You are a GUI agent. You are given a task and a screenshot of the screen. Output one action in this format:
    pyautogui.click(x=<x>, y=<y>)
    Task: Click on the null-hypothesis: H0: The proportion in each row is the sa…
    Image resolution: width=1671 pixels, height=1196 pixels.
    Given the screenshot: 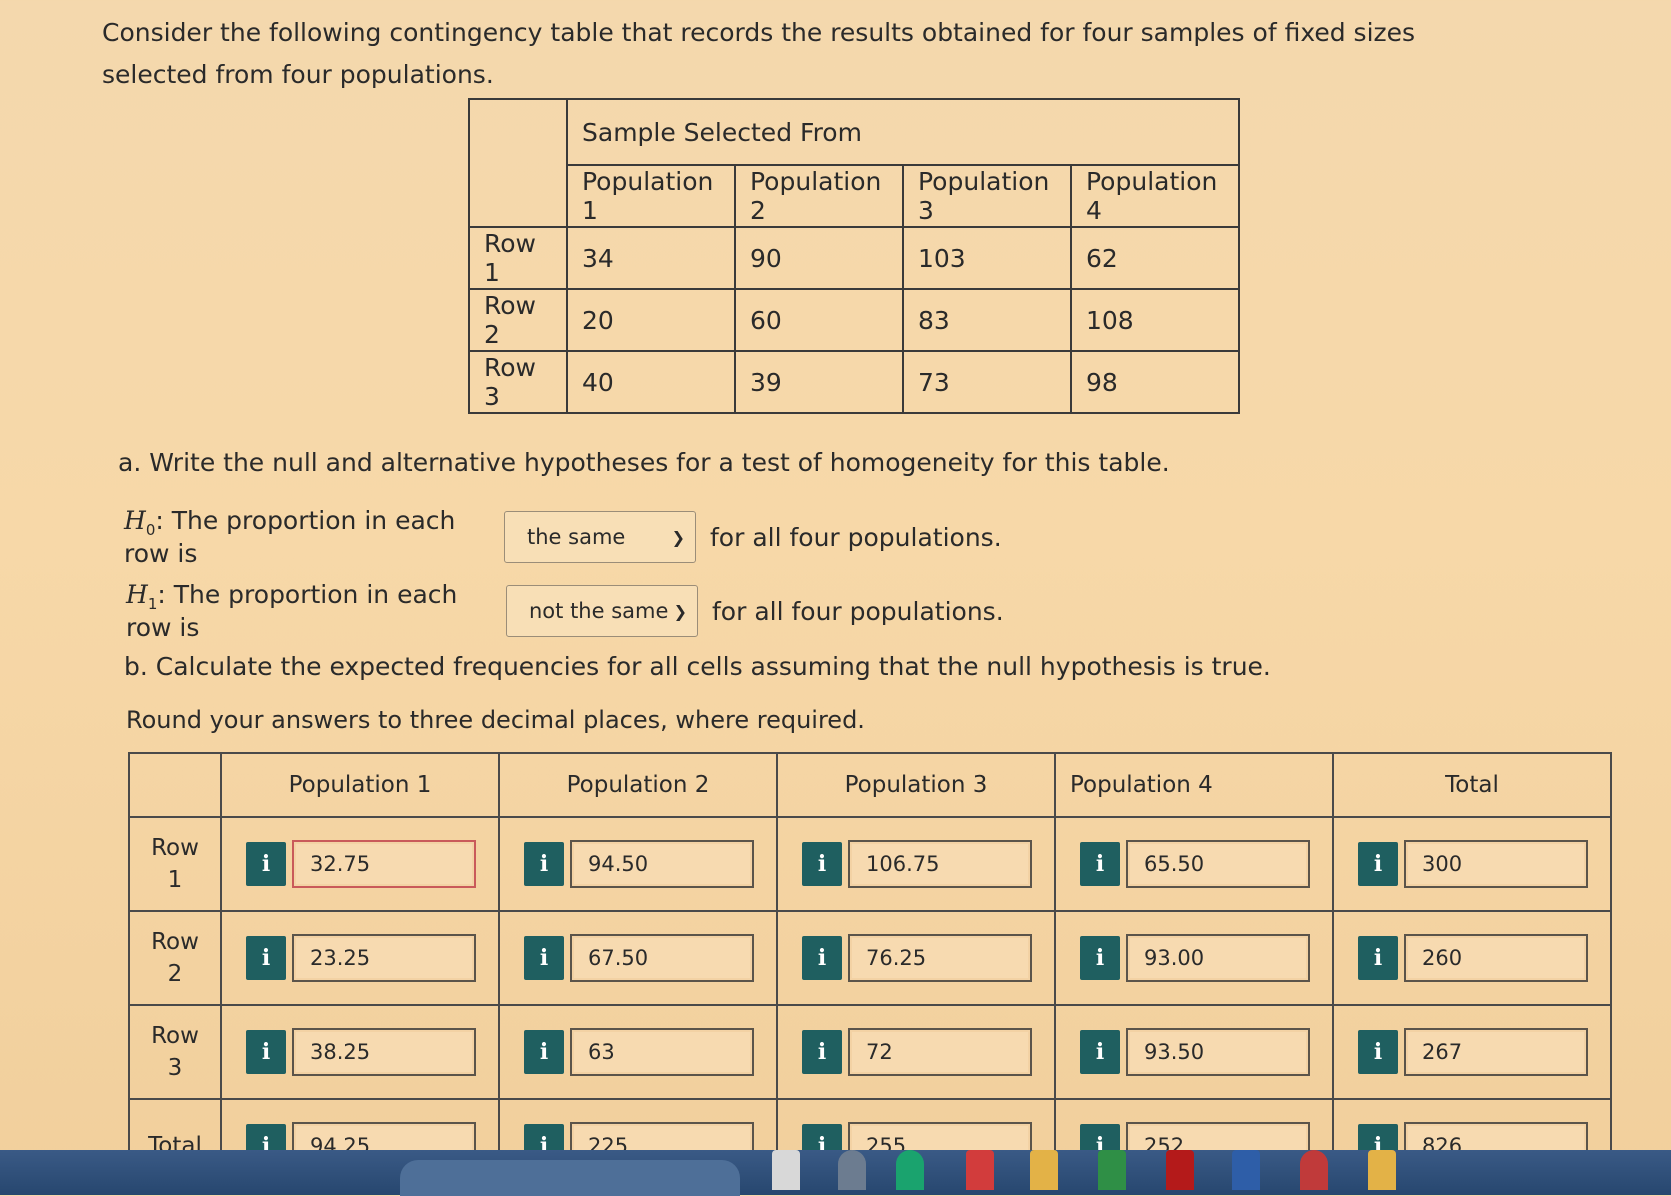 What is the action you would take?
    pyautogui.click(x=563, y=537)
    